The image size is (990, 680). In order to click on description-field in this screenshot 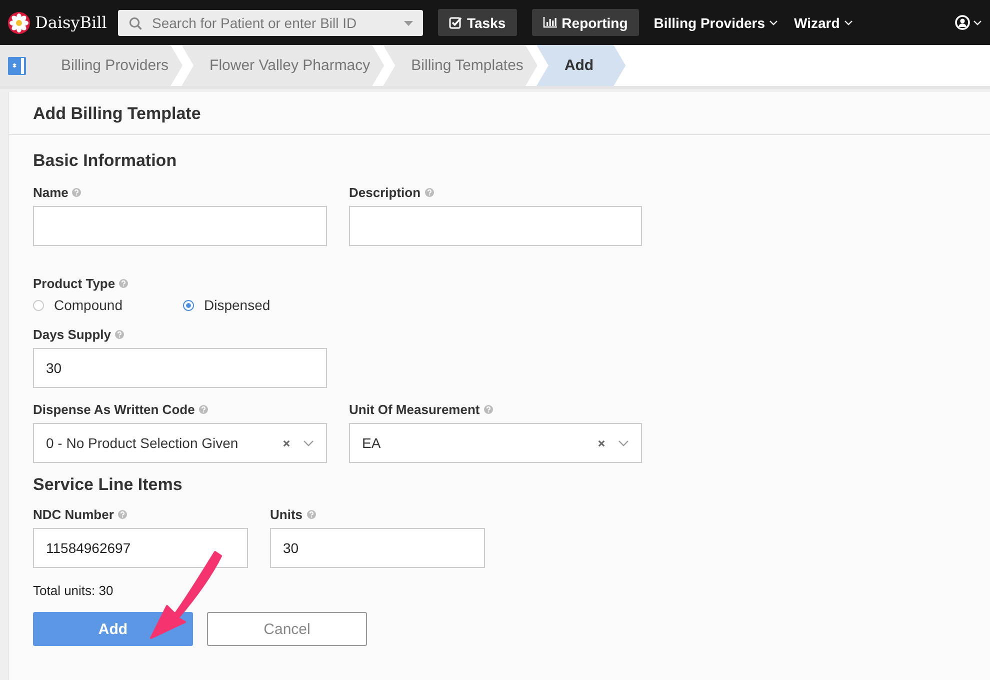, I will do `click(495, 226)`.